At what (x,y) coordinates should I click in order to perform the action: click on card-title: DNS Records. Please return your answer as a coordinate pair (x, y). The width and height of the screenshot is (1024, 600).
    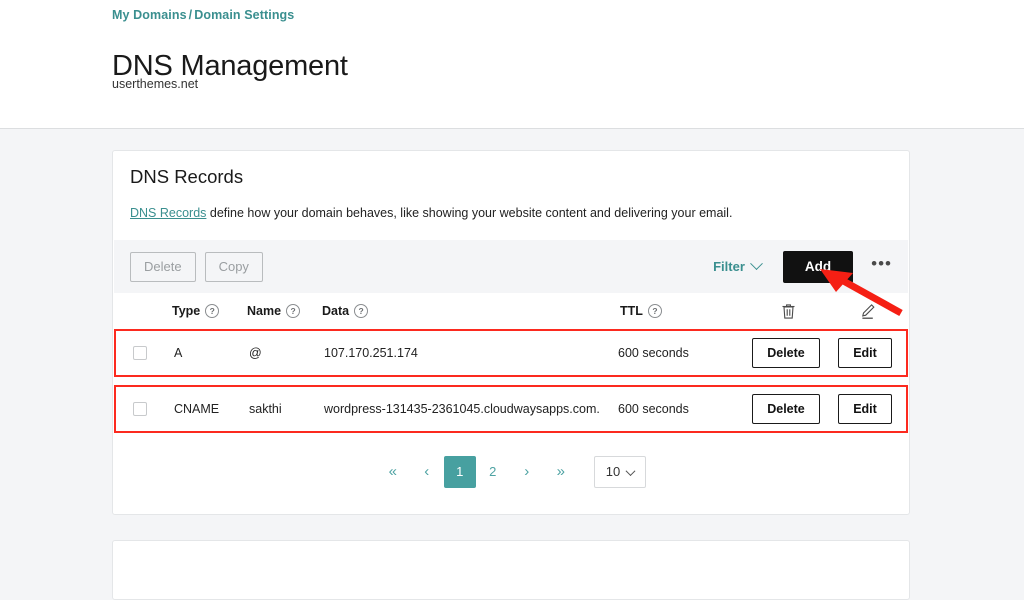
    Looking at the image, I should click on (187, 176).